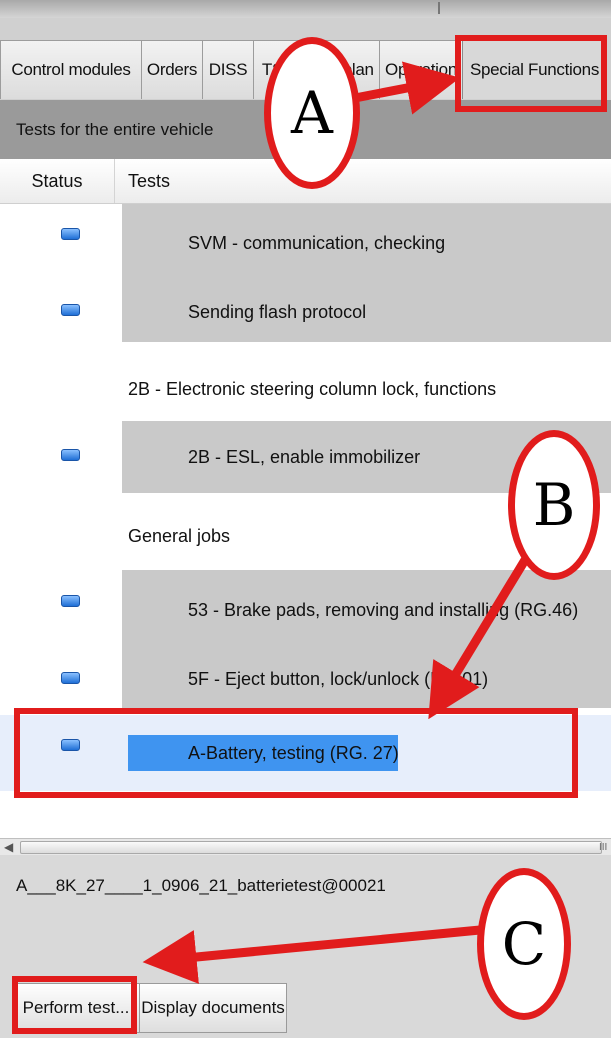 The image size is (611, 1038). Describe the element at coordinates (149, 181) in the screenshot. I see `column-header-tests: Tests` at that location.